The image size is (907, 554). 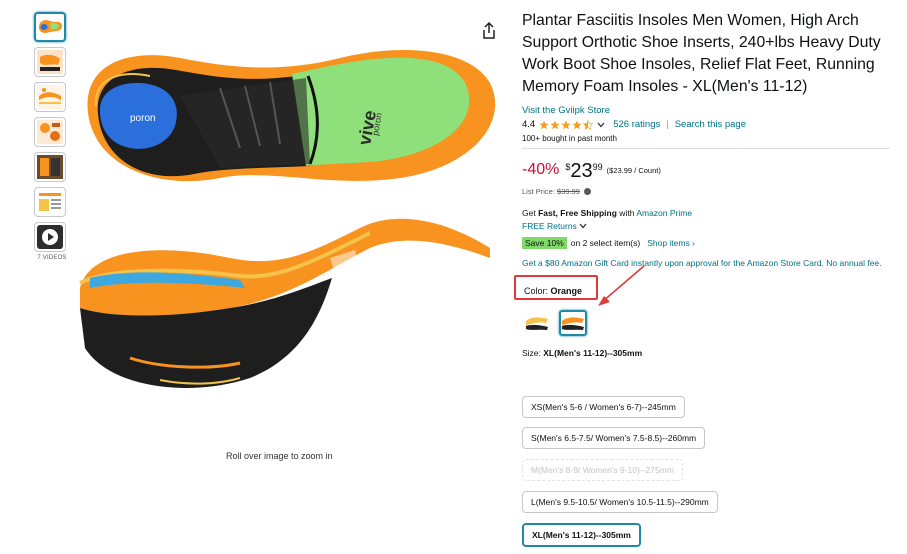 What do you see at coordinates (708, 110) in the screenshot?
I see `visit-store-link: Visit the Gviipk Store` at bounding box center [708, 110].